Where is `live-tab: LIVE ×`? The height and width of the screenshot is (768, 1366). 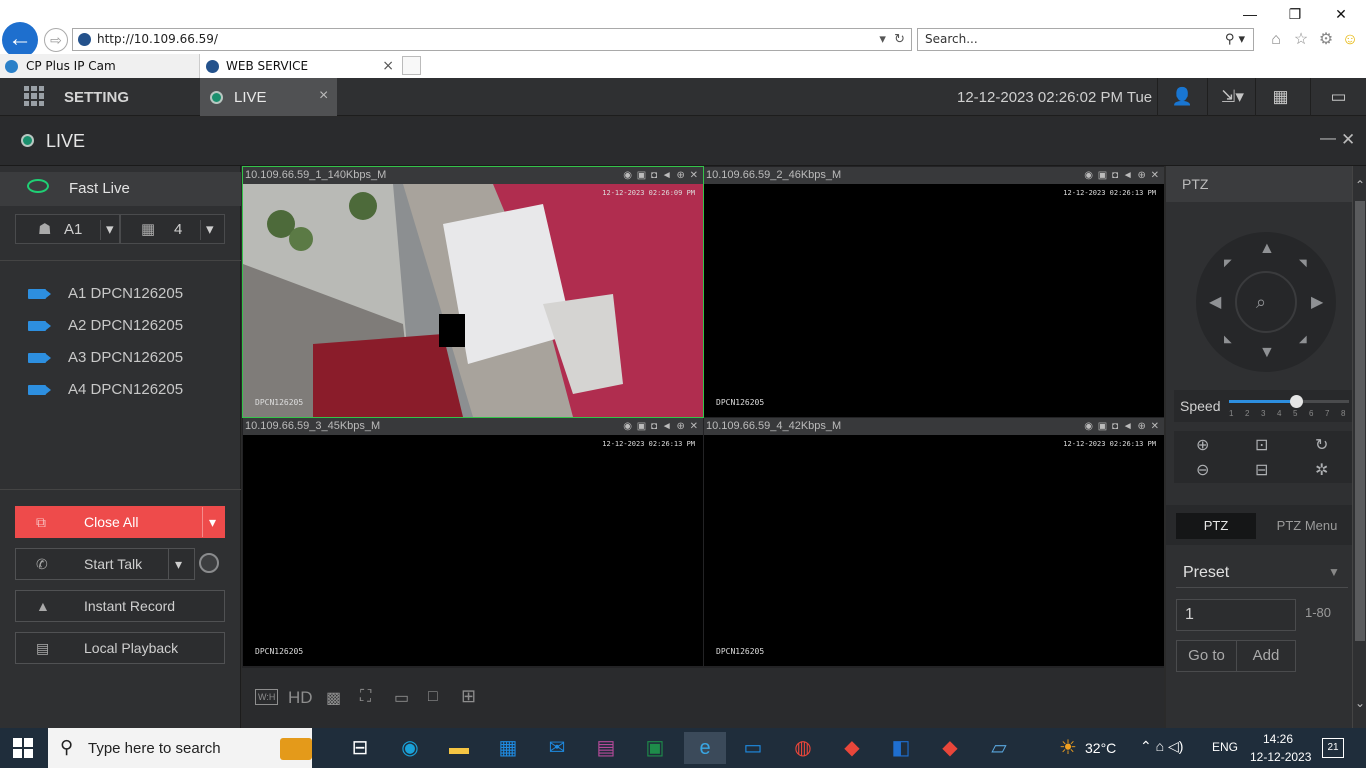 live-tab: LIVE × is located at coordinates (268, 97).